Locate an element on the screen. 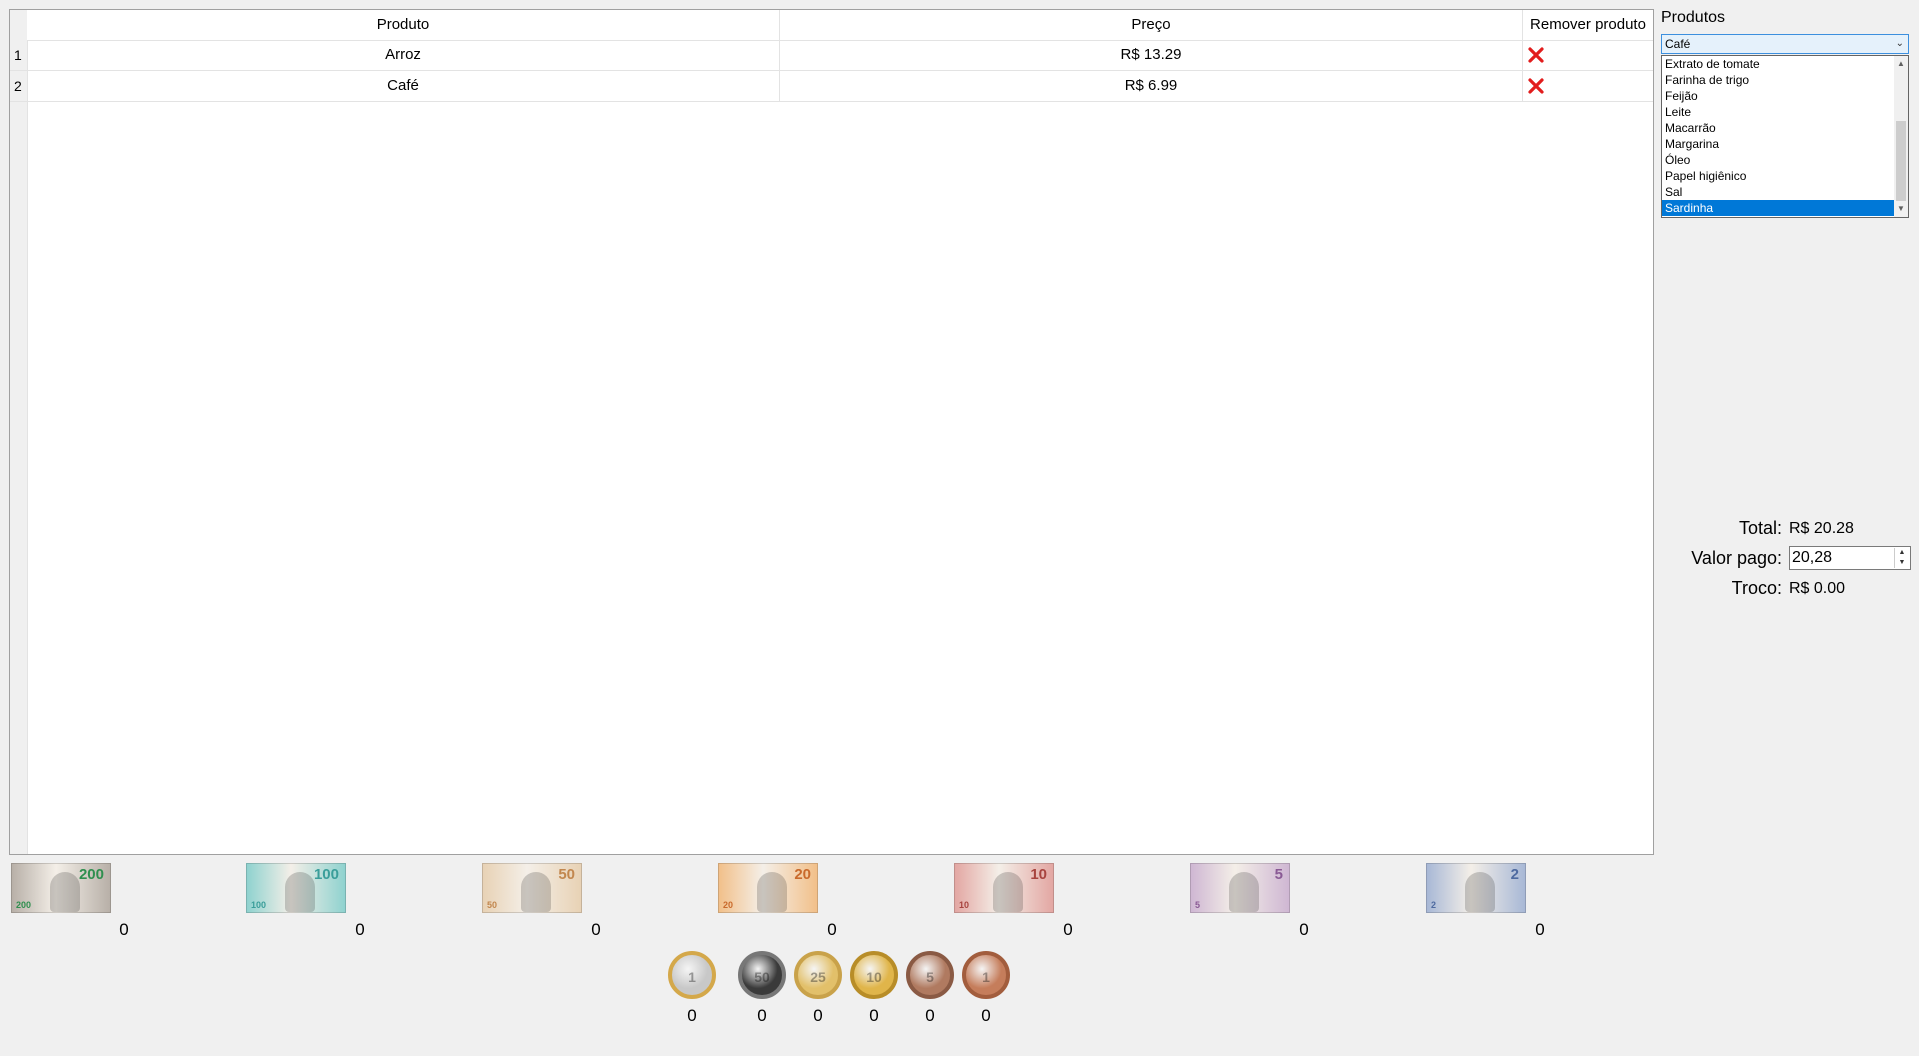  banknote-denomination: 5 is located at coordinates (1278, 874).